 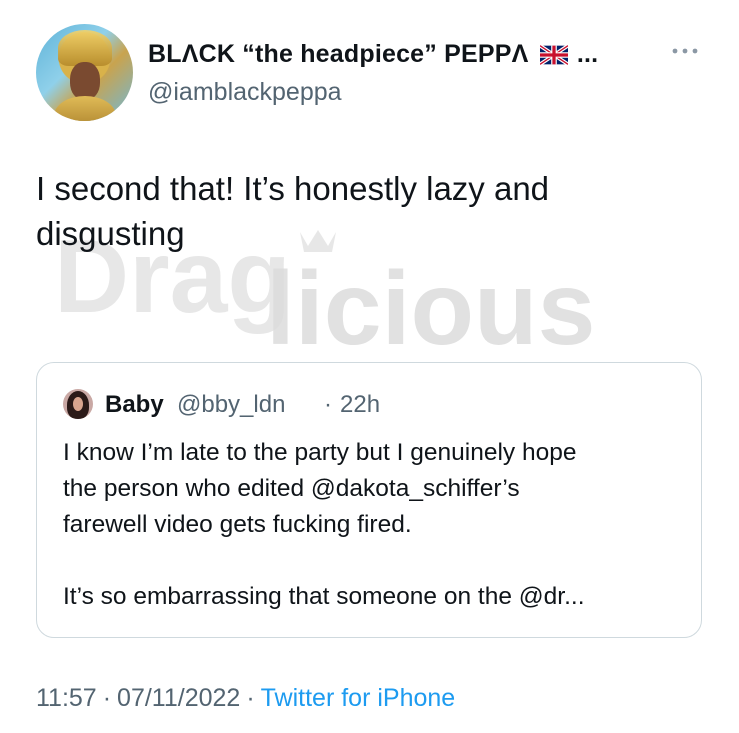 I want to click on quoted-text-line: the person who edited @dakota_schiffer’s, so click(x=291, y=488).